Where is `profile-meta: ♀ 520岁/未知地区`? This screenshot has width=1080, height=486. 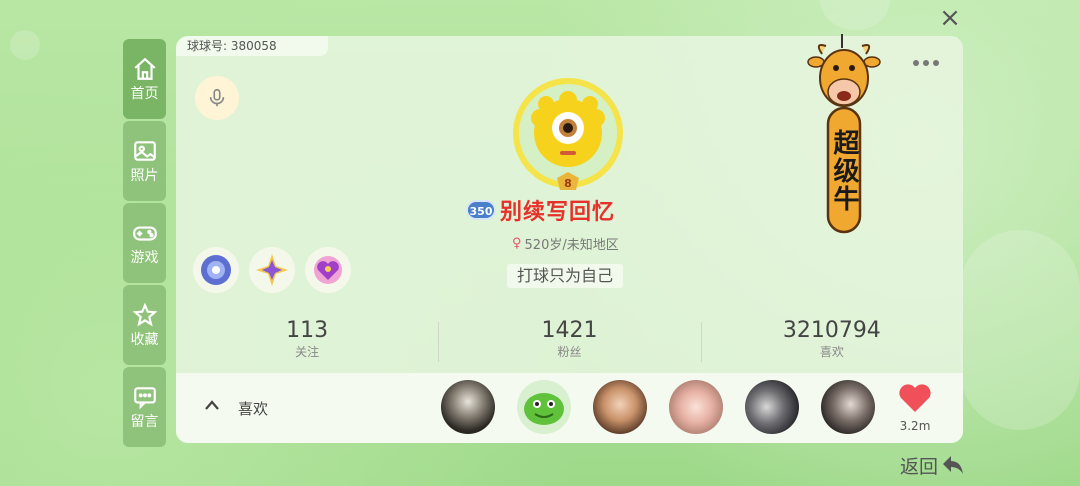
profile-meta: ♀ 520岁/未知地区 is located at coordinates (565, 243).